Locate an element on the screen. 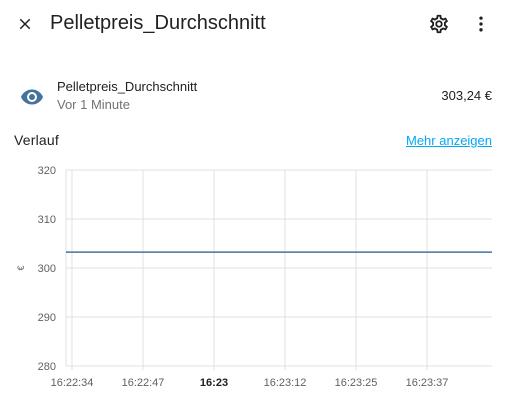 The height and width of the screenshot is (417, 509). x-tick-label: 16:23:12 is located at coordinates (285, 383).